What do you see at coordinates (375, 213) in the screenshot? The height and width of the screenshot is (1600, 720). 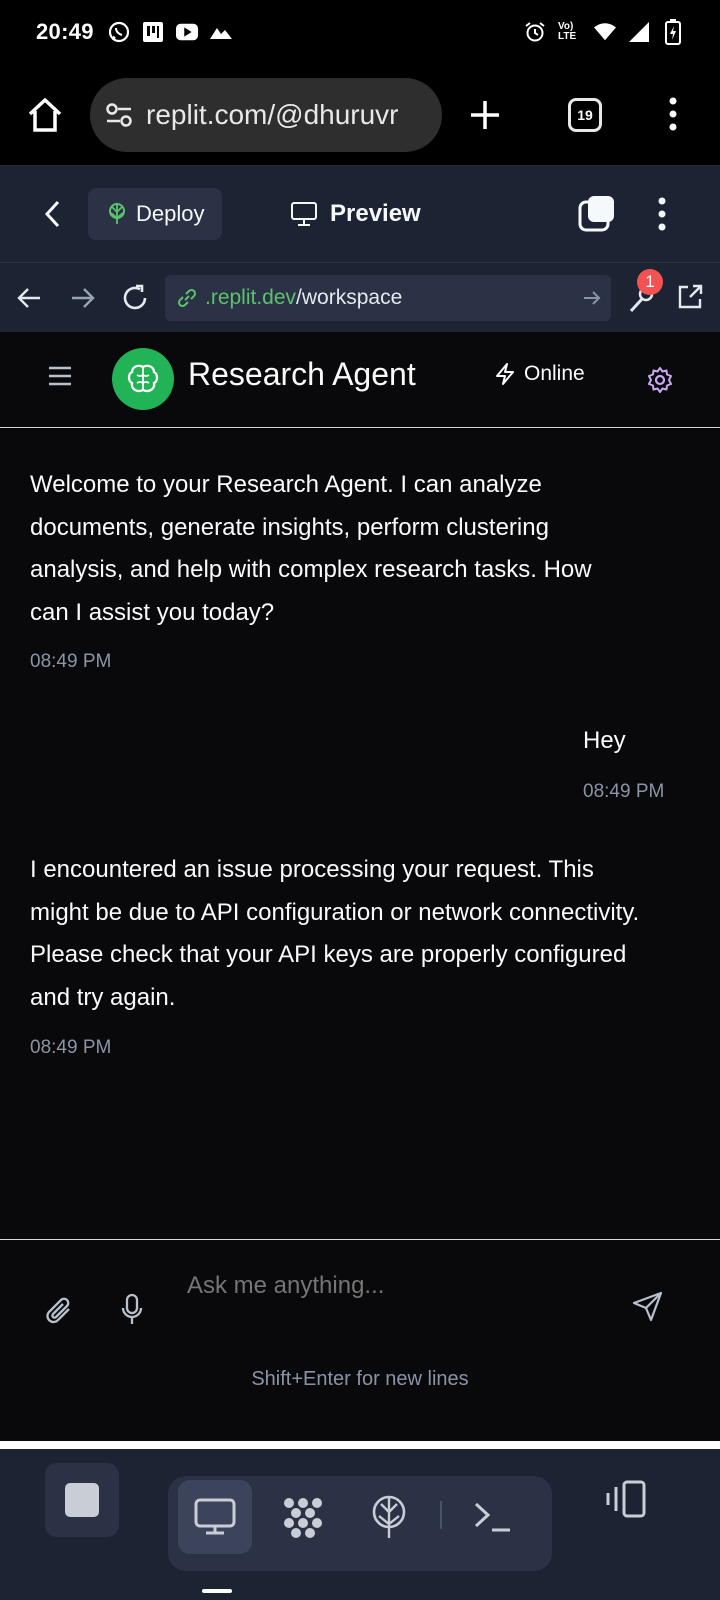 I see `preview-label: Preview` at bounding box center [375, 213].